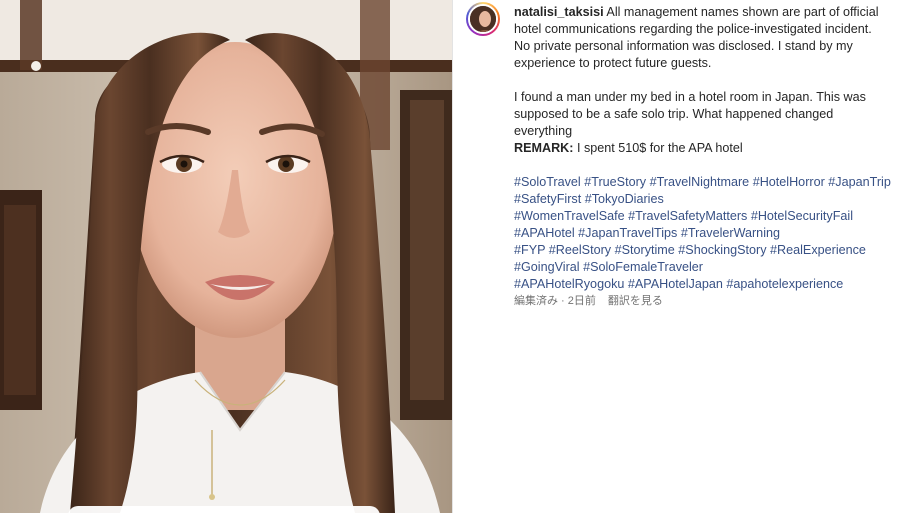  I want to click on caption-line: experience to protect future guests., so click(613, 63).